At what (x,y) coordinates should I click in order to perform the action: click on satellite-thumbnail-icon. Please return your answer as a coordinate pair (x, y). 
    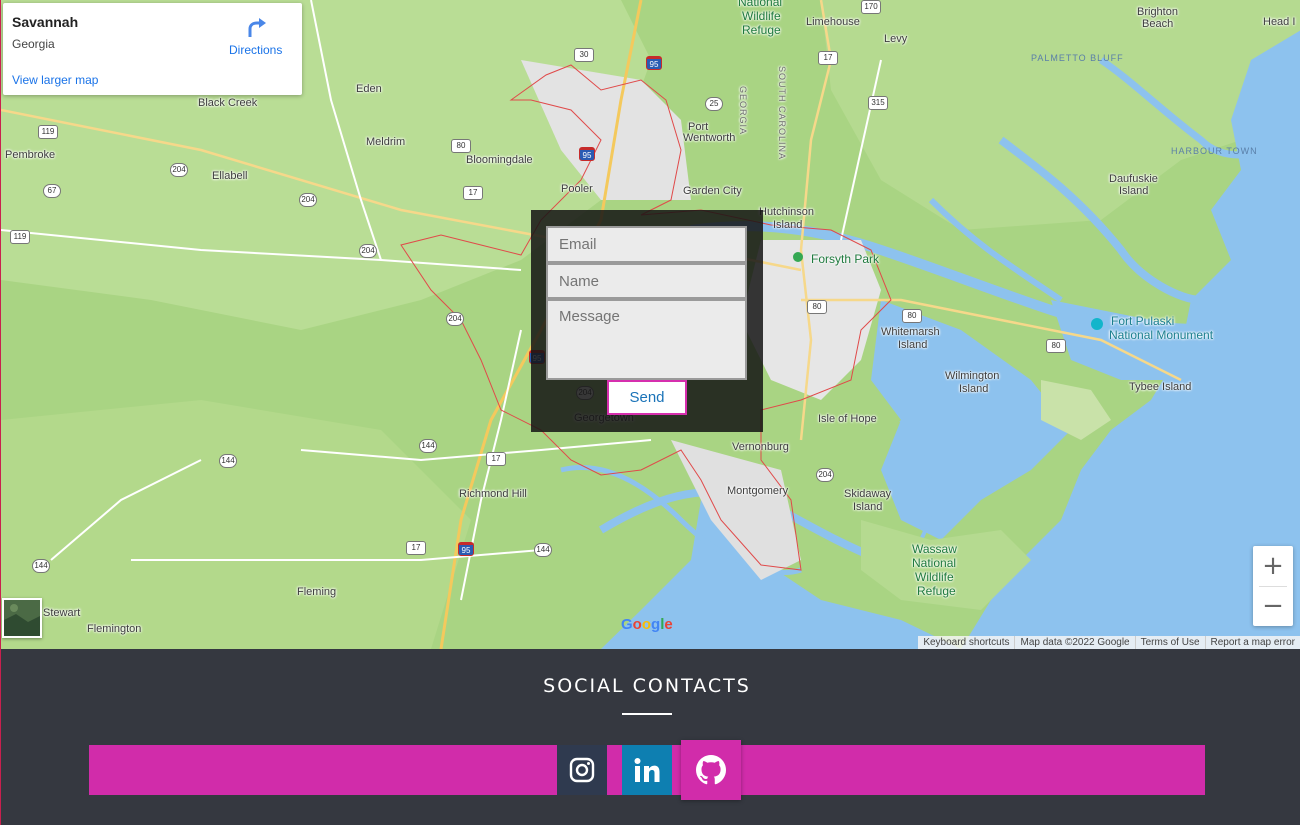
    Looking at the image, I should click on (22, 618).